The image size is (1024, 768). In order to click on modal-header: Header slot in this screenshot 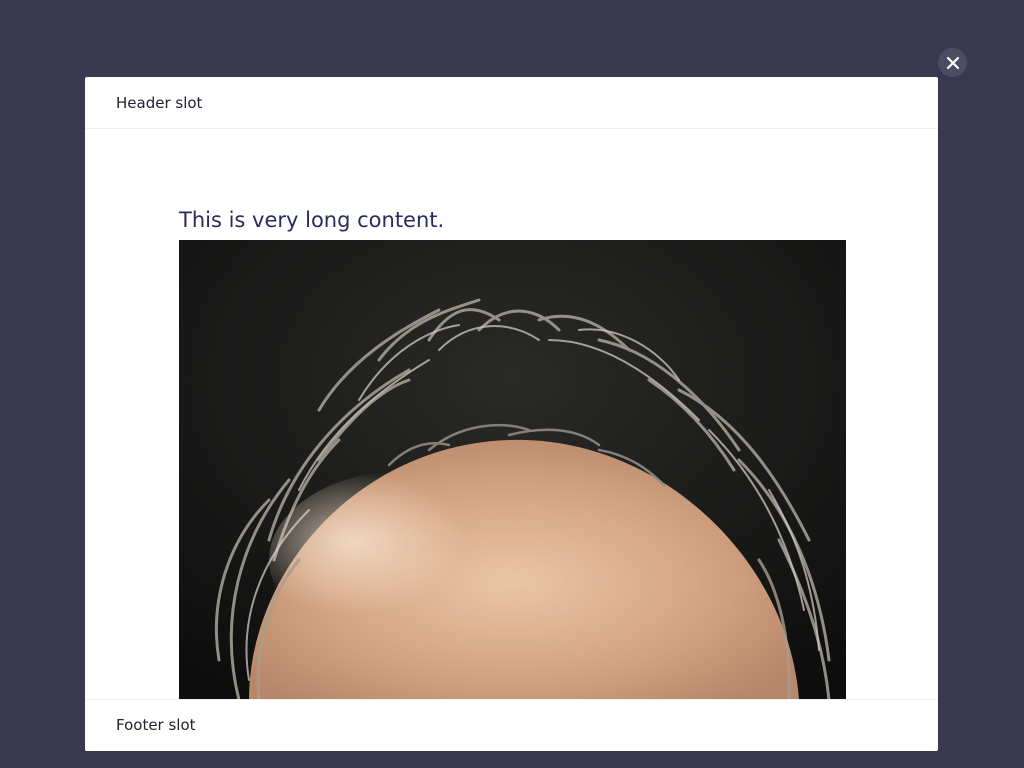, I will do `click(511, 103)`.